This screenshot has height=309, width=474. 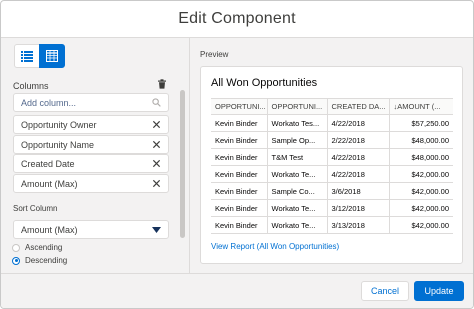 What do you see at coordinates (91, 183) in the screenshot?
I see `column-pill-amount-max: Amount (Max)` at bounding box center [91, 183].